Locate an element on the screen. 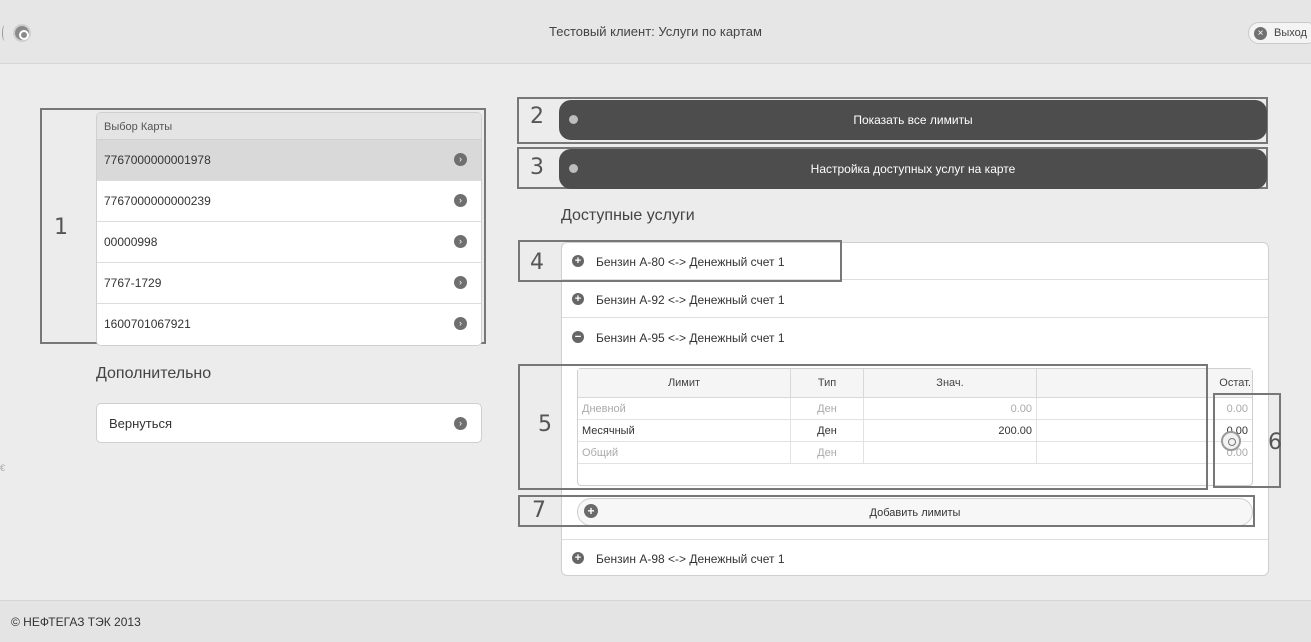  return-label: Вернуться is located at coordinates (141, 423).